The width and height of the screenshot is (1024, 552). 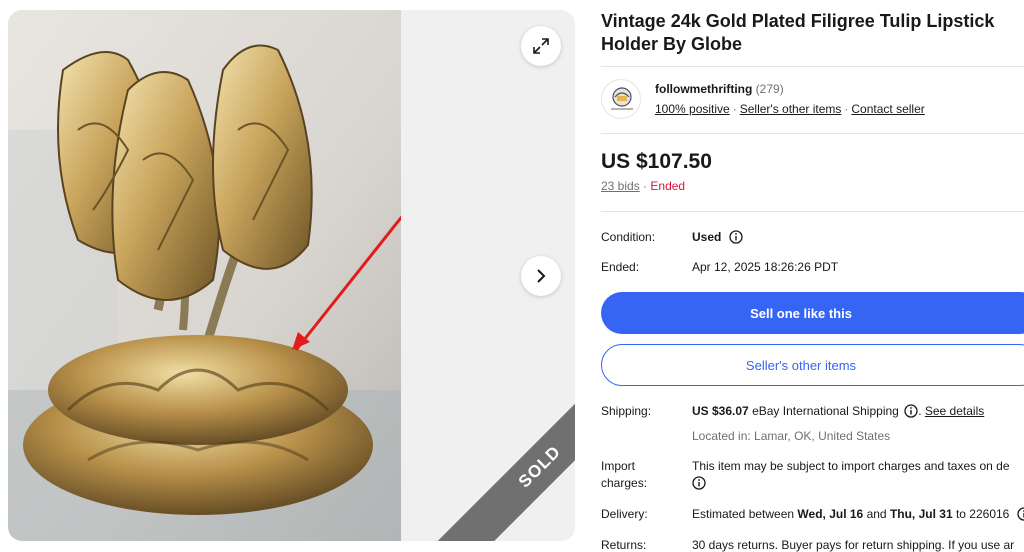 What do you see at coordinates (624, 514) in the screenshot?
I see `delivery-label: Delivery:` at bounding box center [624, 514].